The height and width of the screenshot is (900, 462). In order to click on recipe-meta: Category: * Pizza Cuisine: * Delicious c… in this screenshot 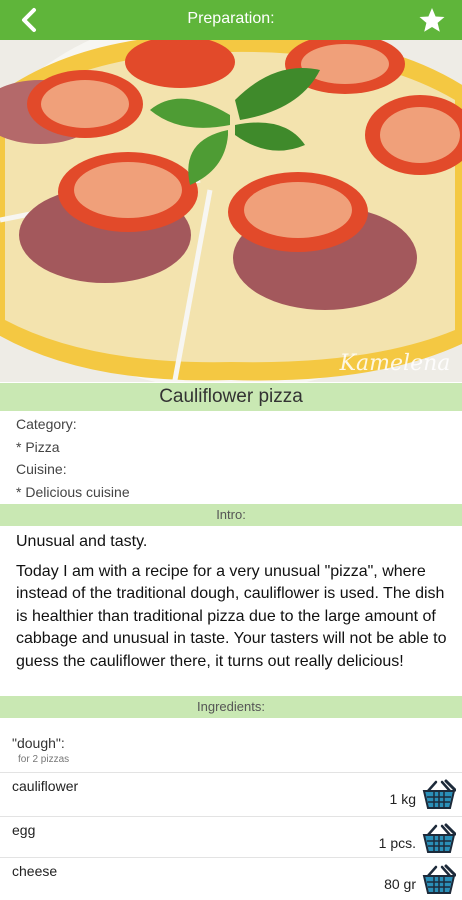, I will do `click(73, 458)`.